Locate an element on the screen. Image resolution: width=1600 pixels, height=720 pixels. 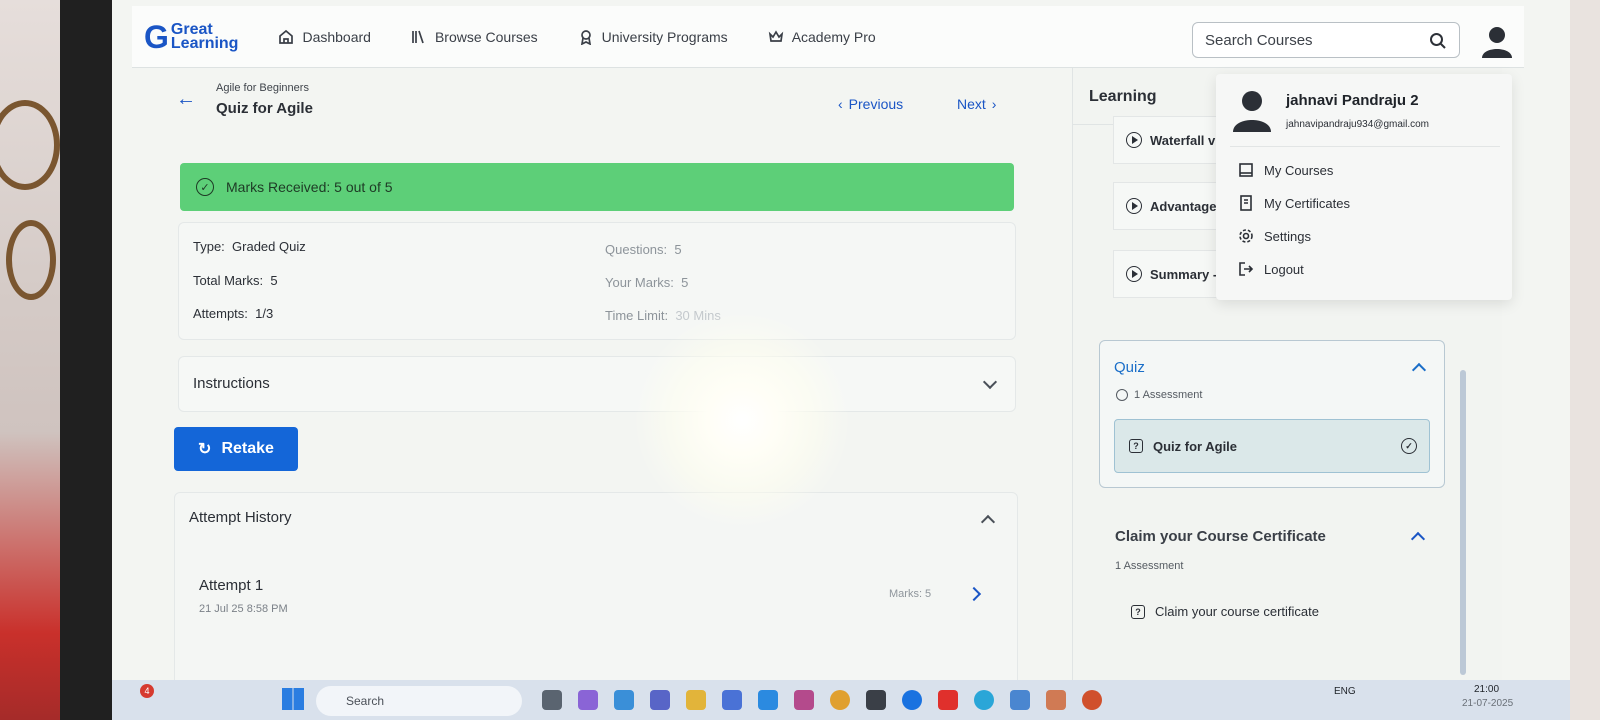
menu-my-courses-label: My Courses is located at coordinates (1299, 170).